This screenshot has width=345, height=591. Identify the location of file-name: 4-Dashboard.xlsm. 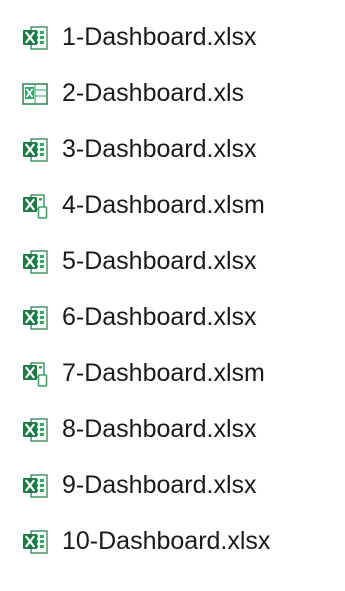
(163, 204).